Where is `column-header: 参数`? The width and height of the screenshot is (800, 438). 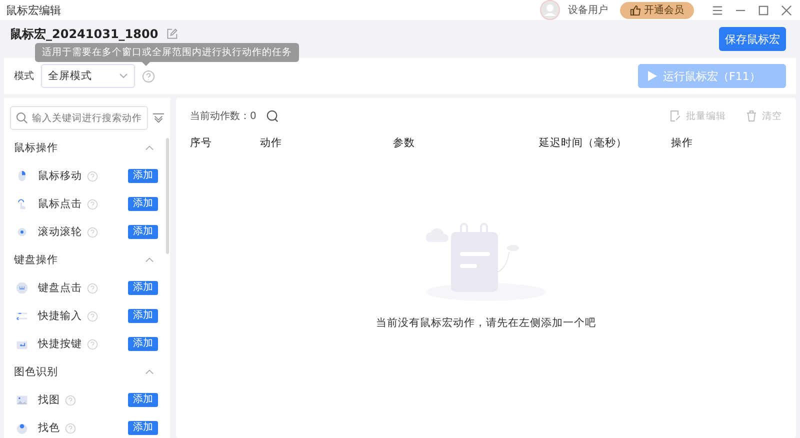 column-header: 参数 is located at coordinates (404, 143).